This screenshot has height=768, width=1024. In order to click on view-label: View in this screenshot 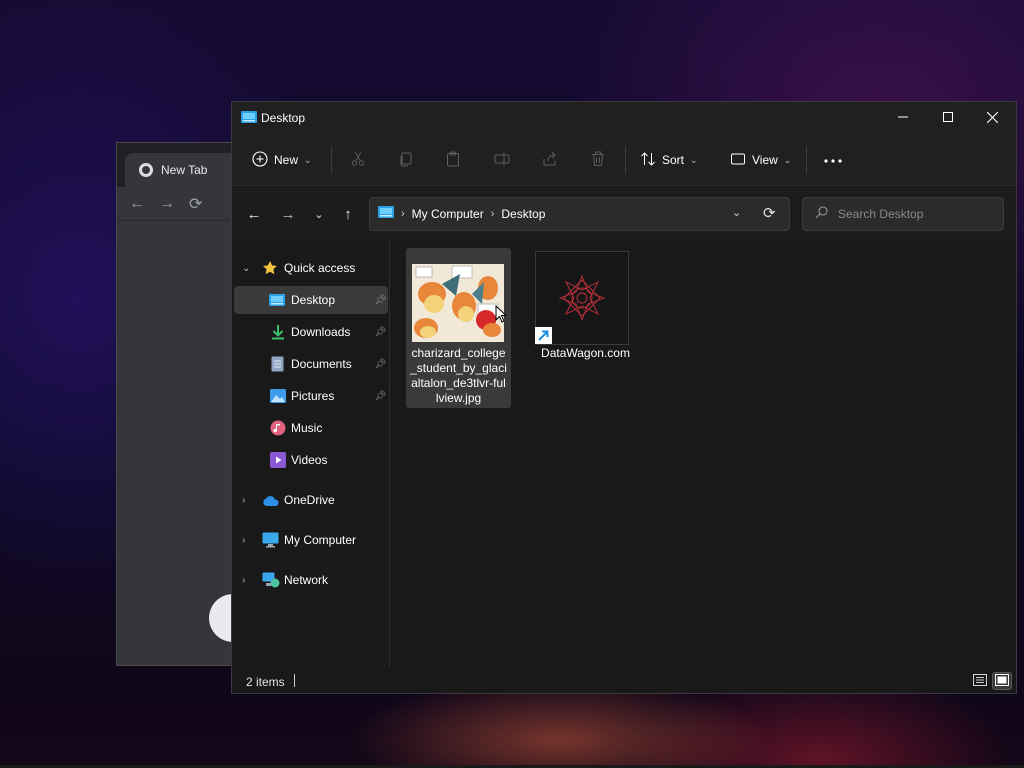, I will do `click(765, 160)`.